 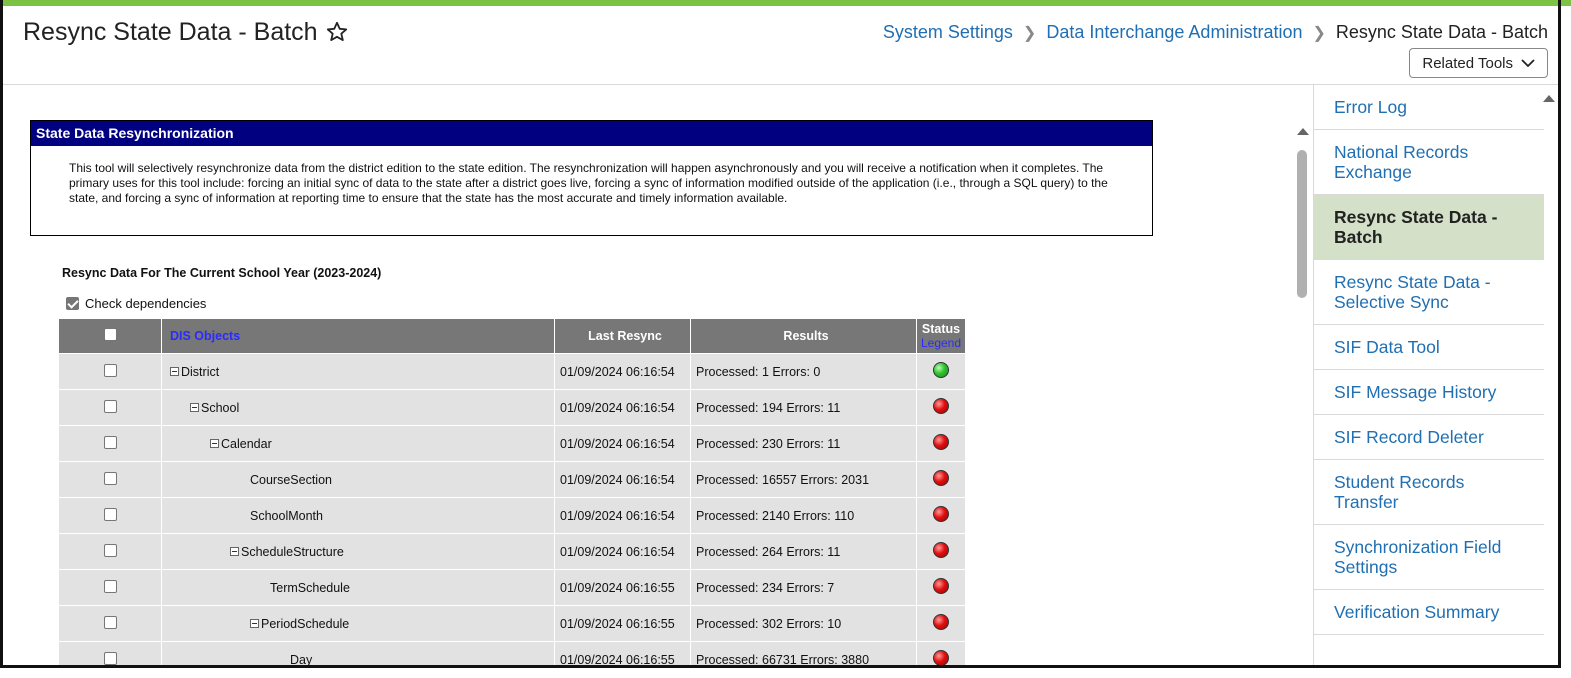 I want to click on results-cell: Processed: 230 Errors: 11, so click(x=803, y=443).